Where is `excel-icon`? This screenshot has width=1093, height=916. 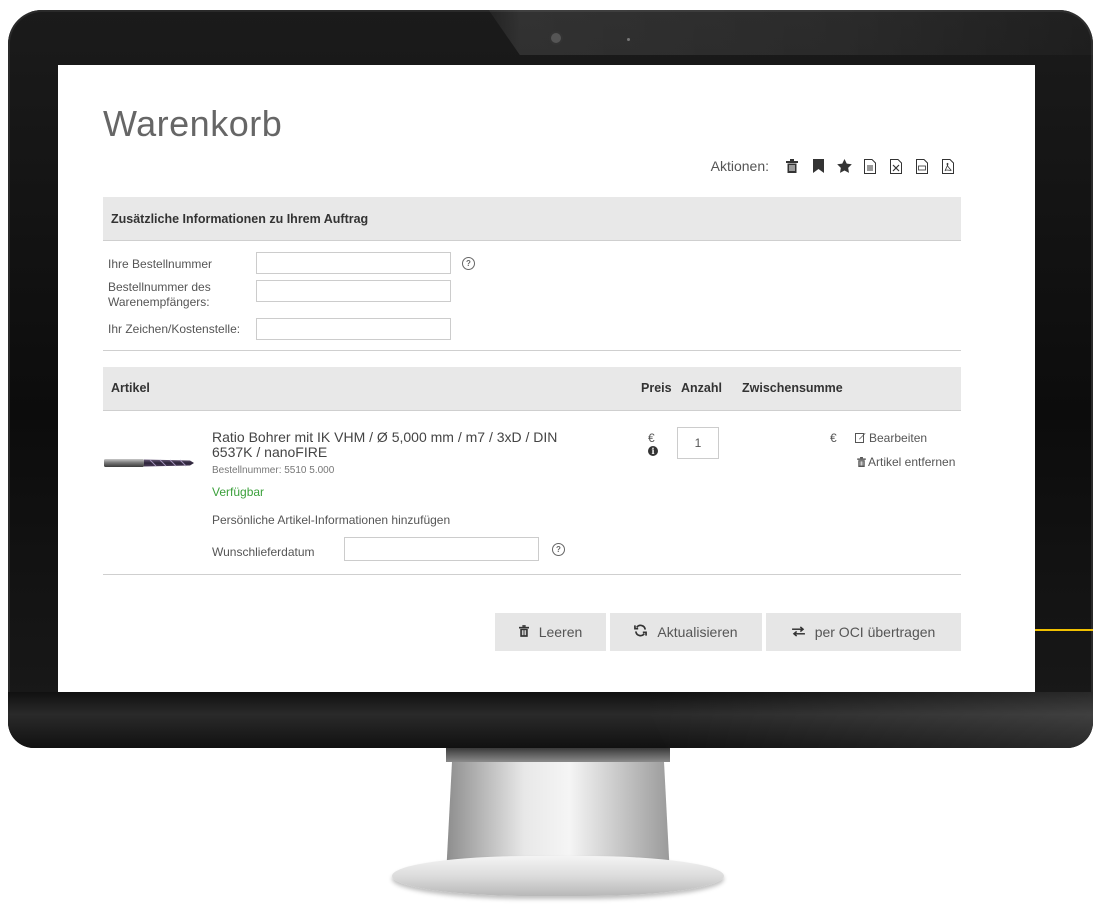
excel-icon is located at coordinates (896, 166).